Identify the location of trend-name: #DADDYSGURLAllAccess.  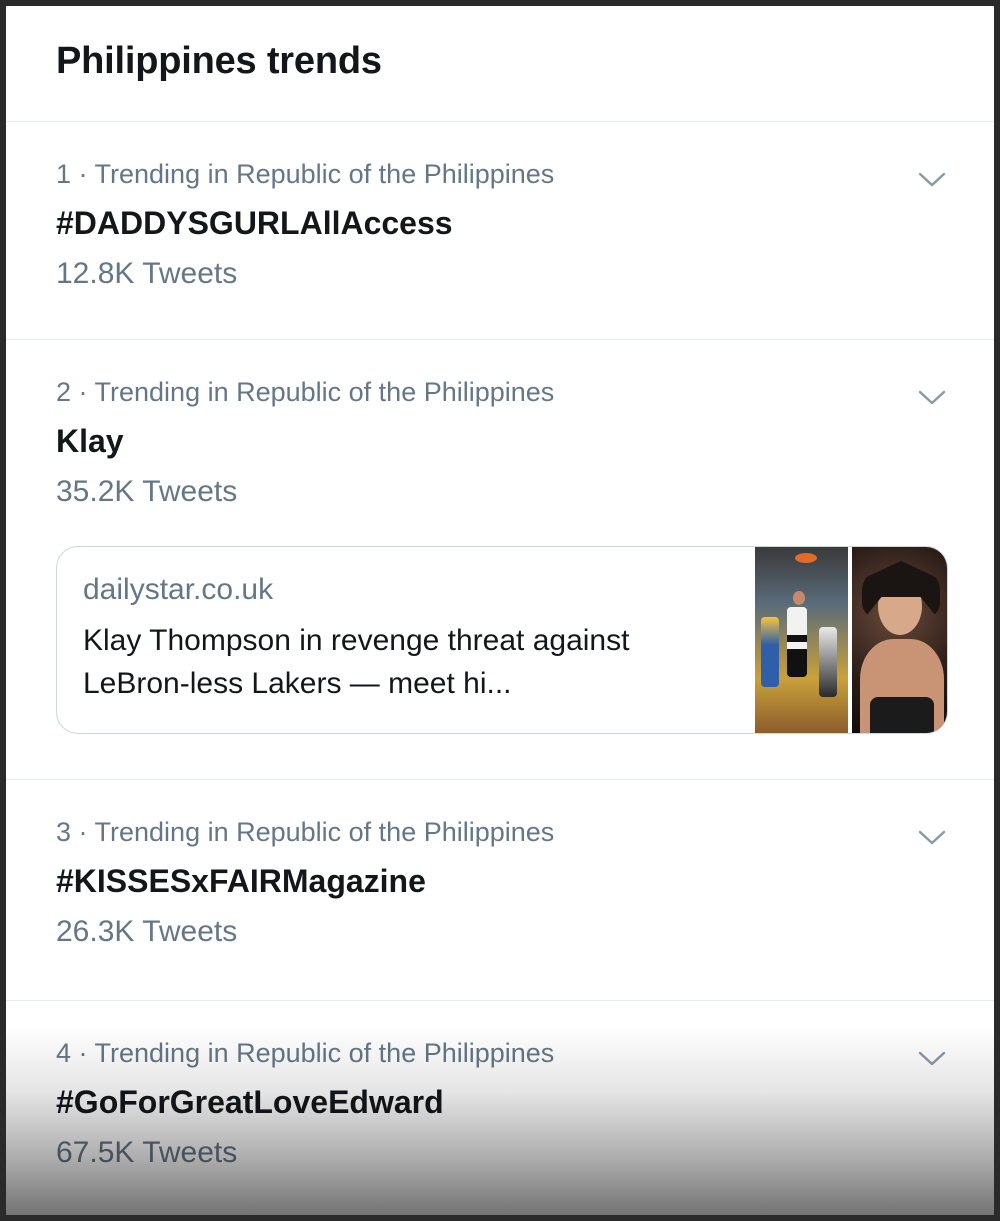
(500, 223).